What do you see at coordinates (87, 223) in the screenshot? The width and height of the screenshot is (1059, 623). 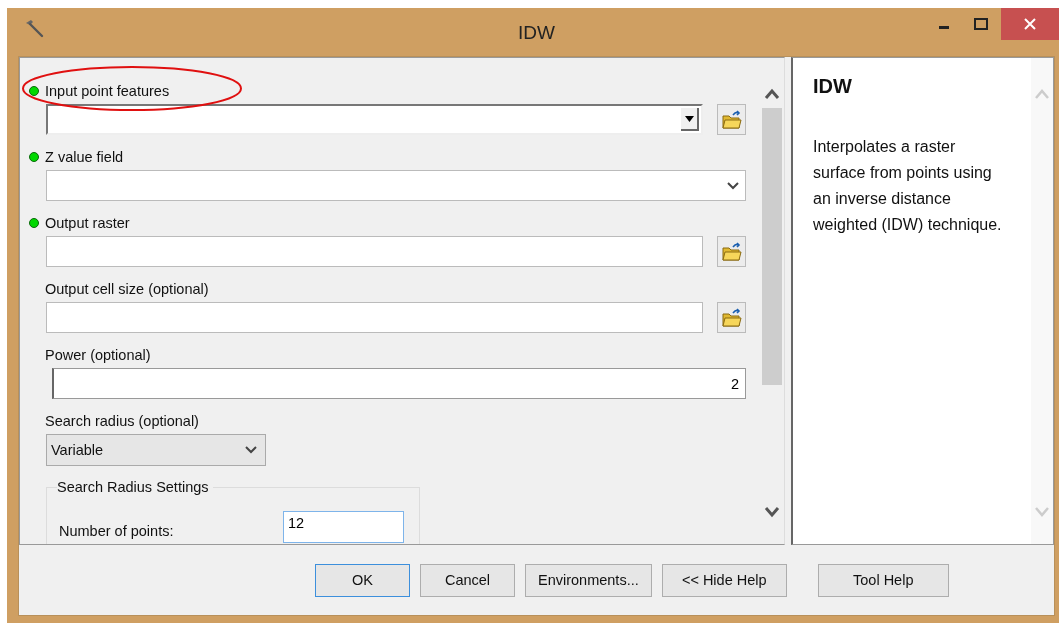 I see `parameter-label: Output raster` at bounding box center [87, 223].